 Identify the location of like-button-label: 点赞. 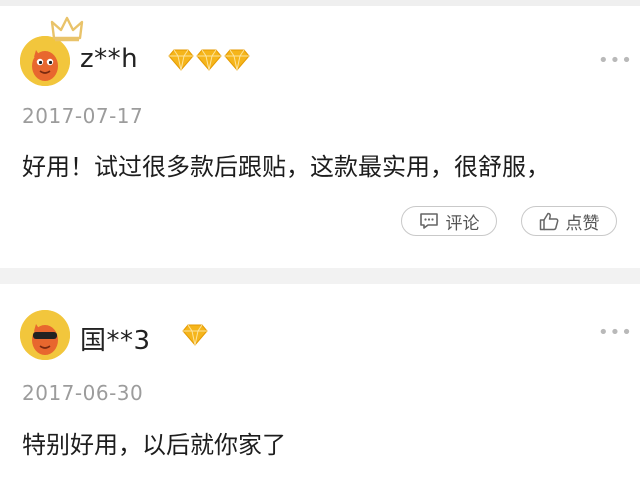
(582, 223).